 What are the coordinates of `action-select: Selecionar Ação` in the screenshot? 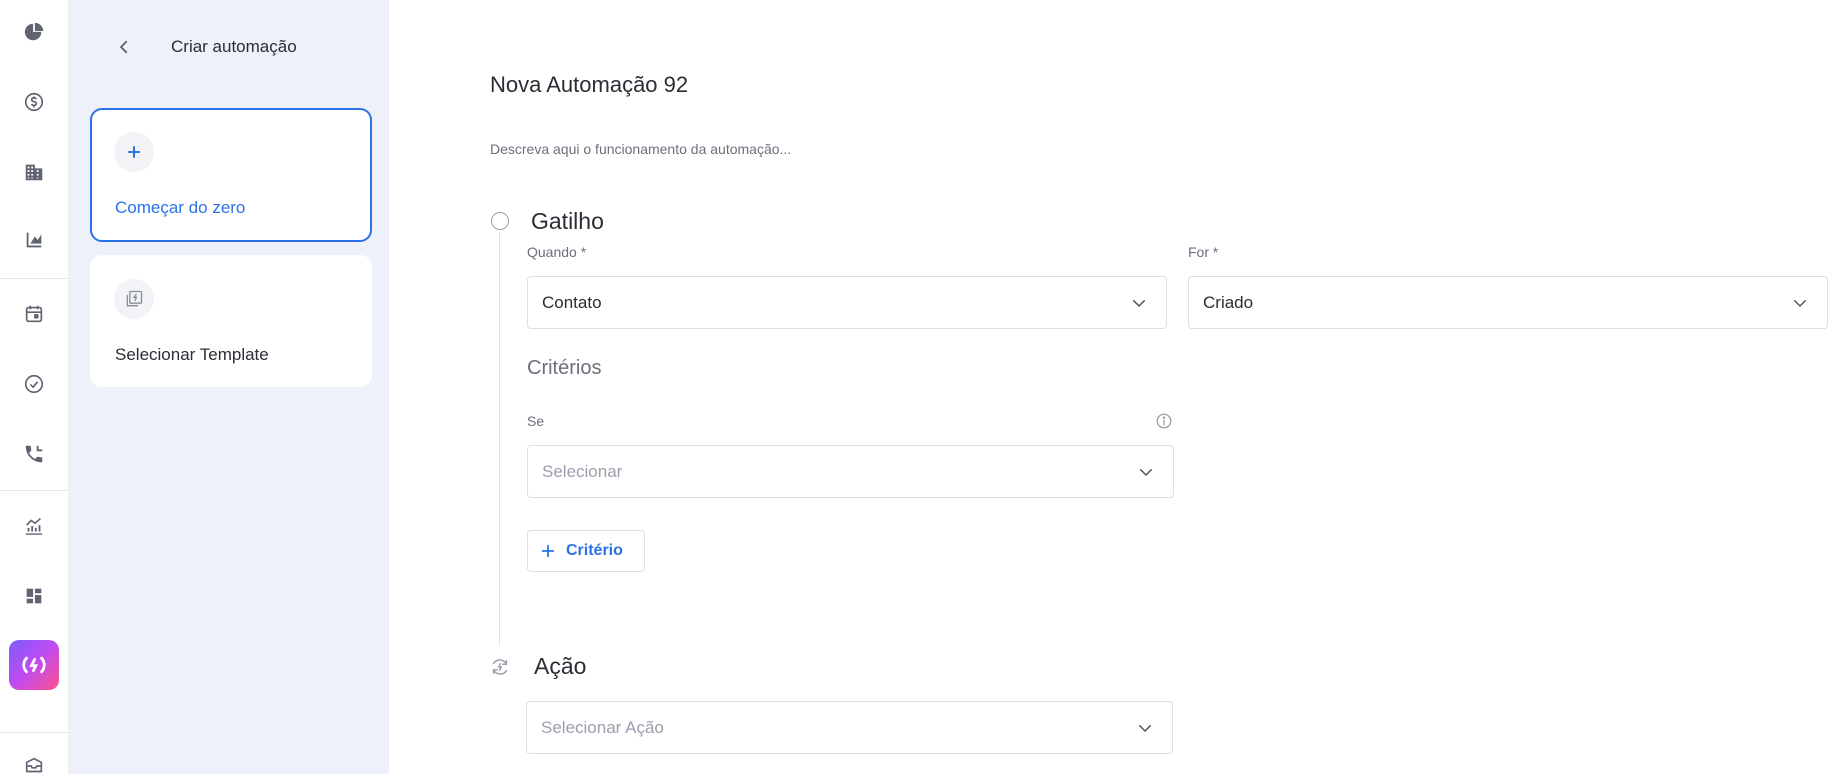 It's located at (849, 727).